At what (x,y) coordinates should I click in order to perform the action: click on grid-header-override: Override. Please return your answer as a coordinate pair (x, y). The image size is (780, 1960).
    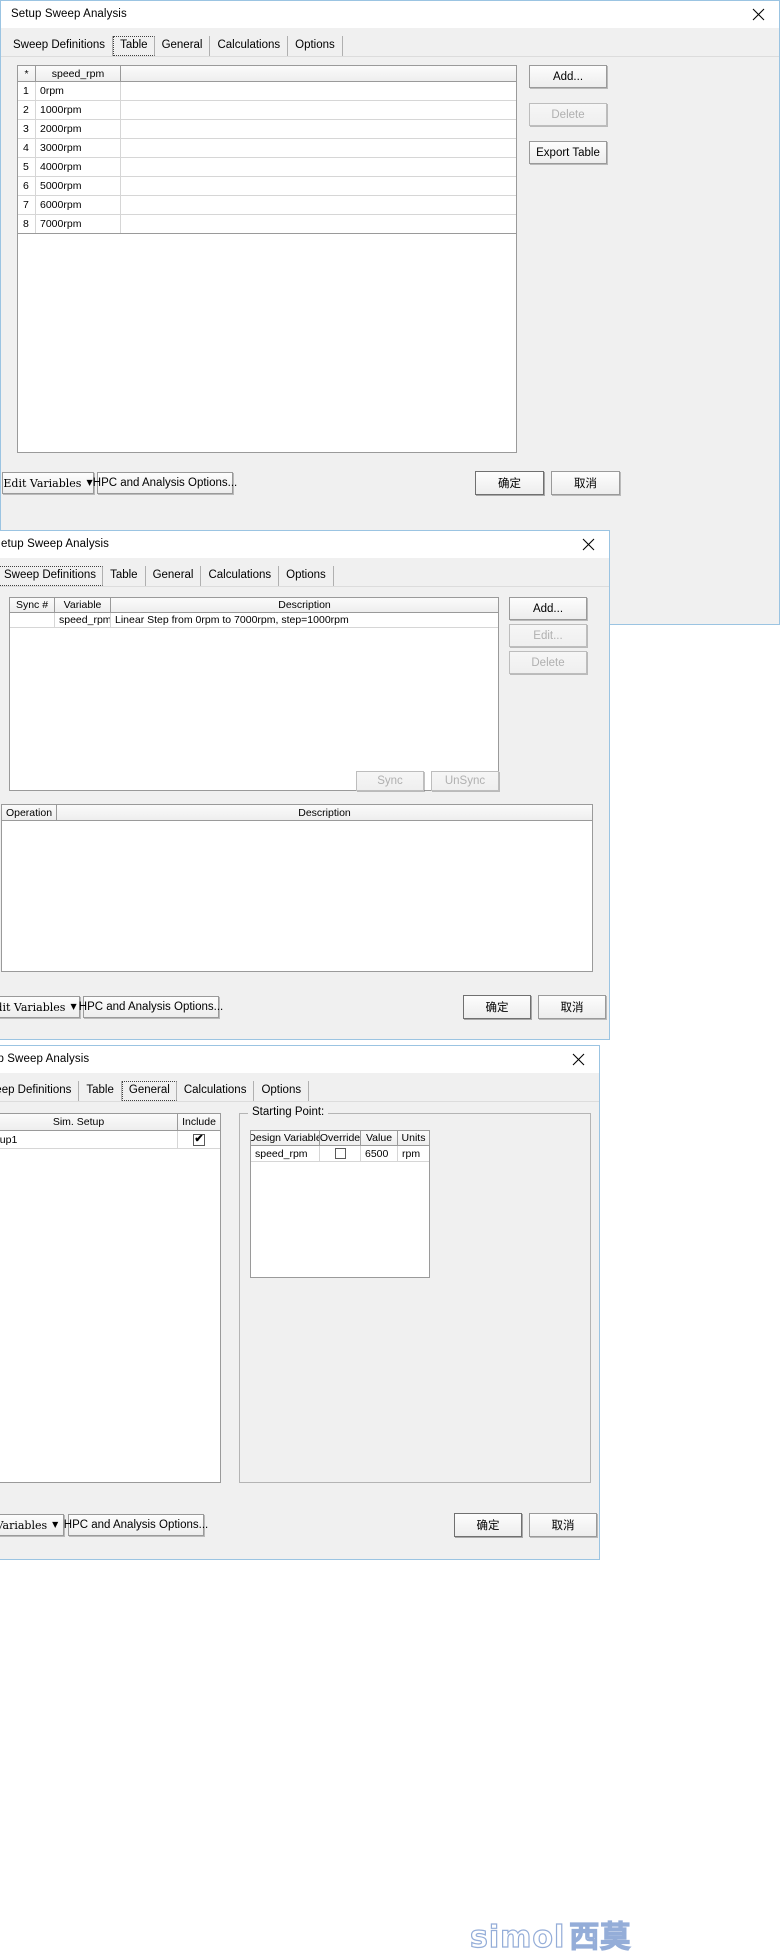
    Looking at the image, I should click on (340, 1138).